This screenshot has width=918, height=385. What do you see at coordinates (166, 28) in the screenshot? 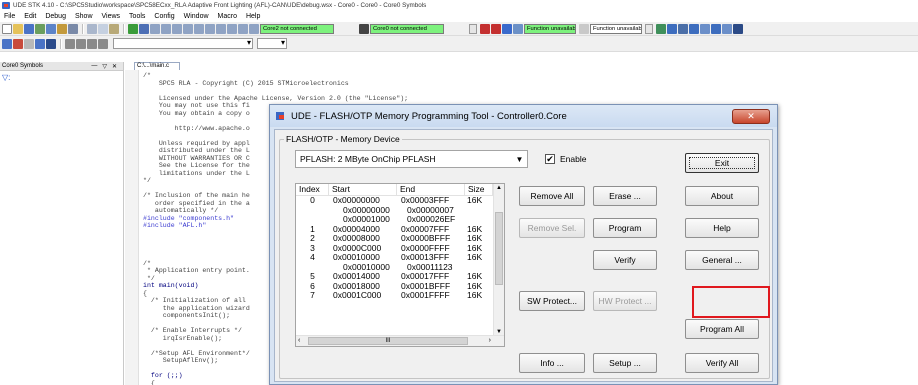
I see `step-out-icon` at bounding box center [166, 28].